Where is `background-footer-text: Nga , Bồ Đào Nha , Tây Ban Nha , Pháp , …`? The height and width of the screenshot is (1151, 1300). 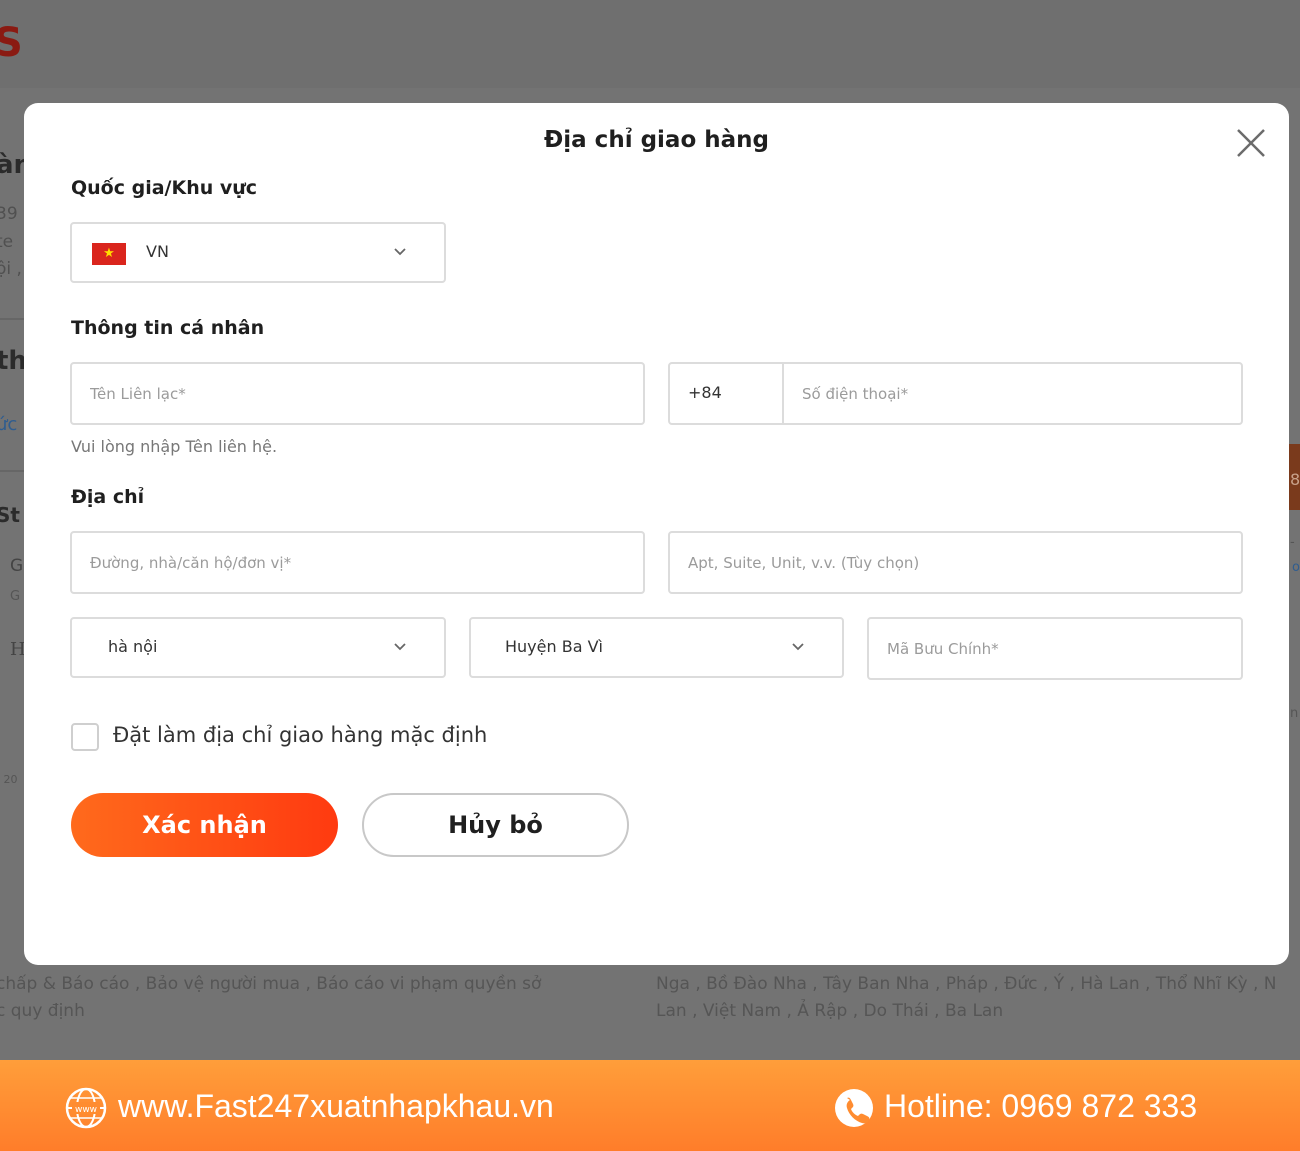
background-footer-text: Nga , Bồ Đào Nha , Tây Ban Nha , Pháp , … is located at coordinates (966, 984).